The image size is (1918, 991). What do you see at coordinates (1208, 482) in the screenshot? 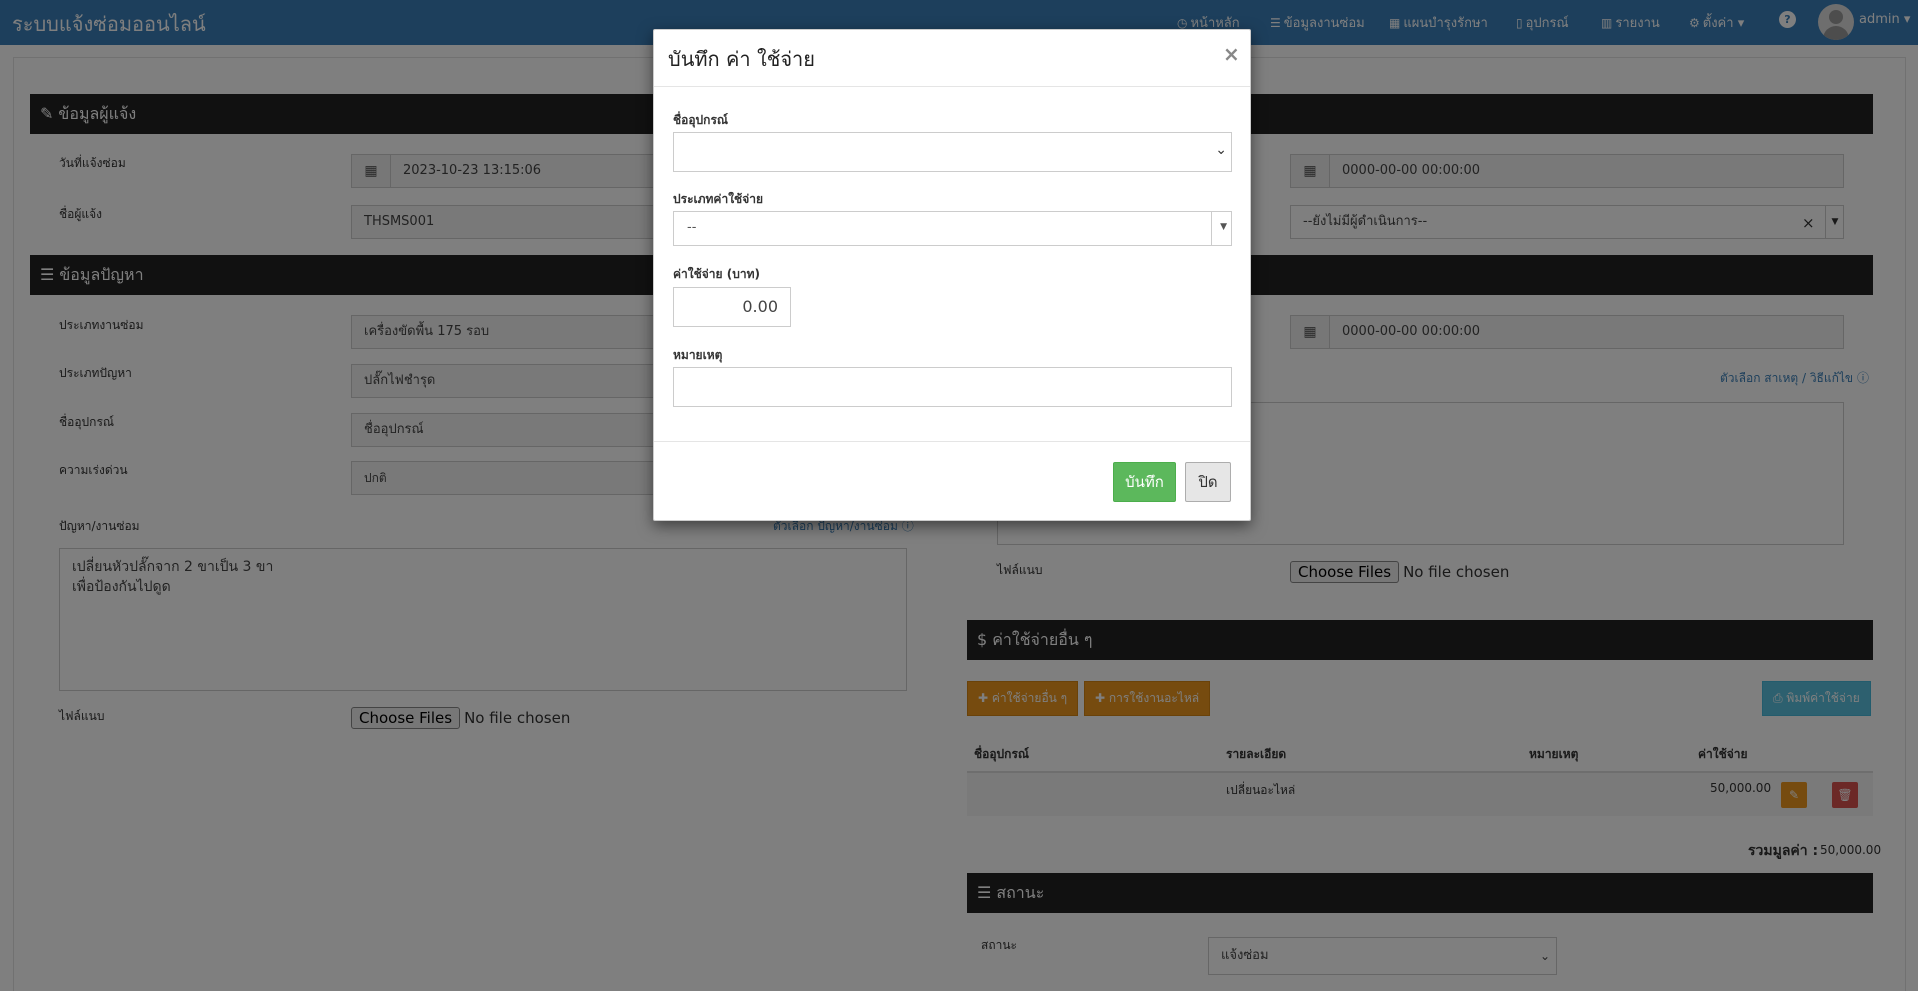
I see `close-button: ปิด` at bounding box center [1208, 482].